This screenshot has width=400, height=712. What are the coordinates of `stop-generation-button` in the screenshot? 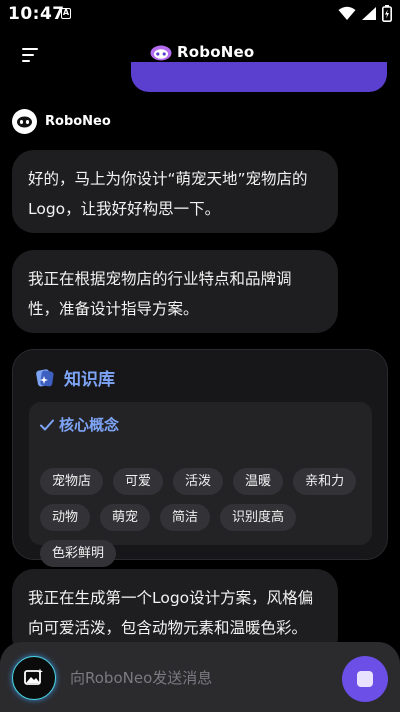 It's located at (365, 679).